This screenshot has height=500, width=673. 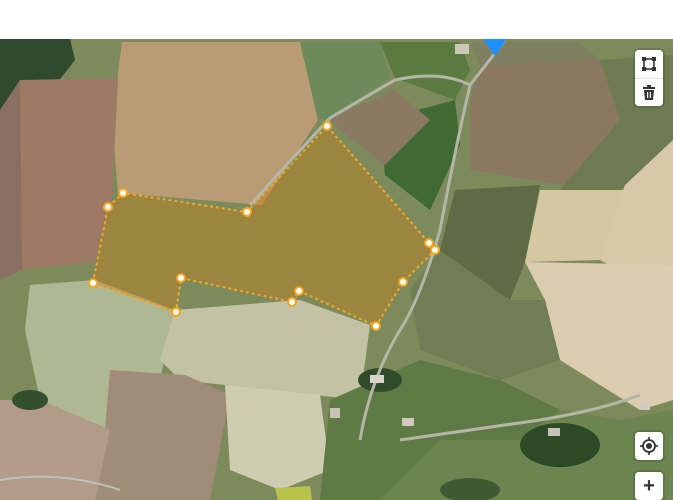 I want to click on draw-polygon-button, so click(x=649, y=64).